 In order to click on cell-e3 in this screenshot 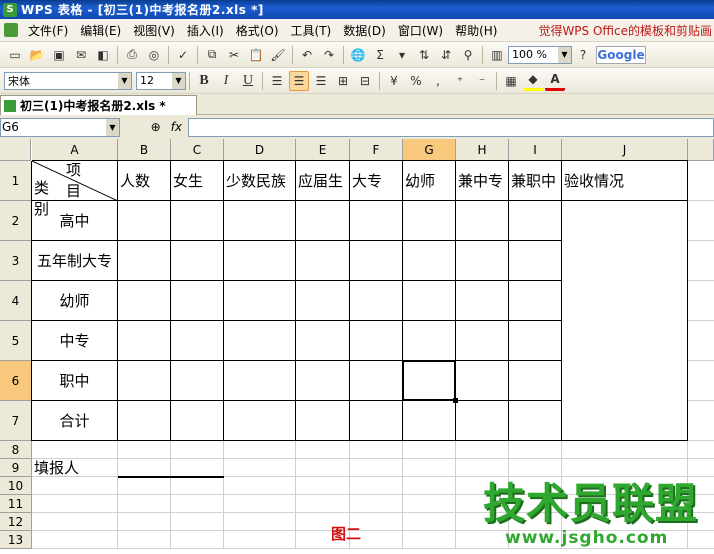, I will do `click(323, 261)`.